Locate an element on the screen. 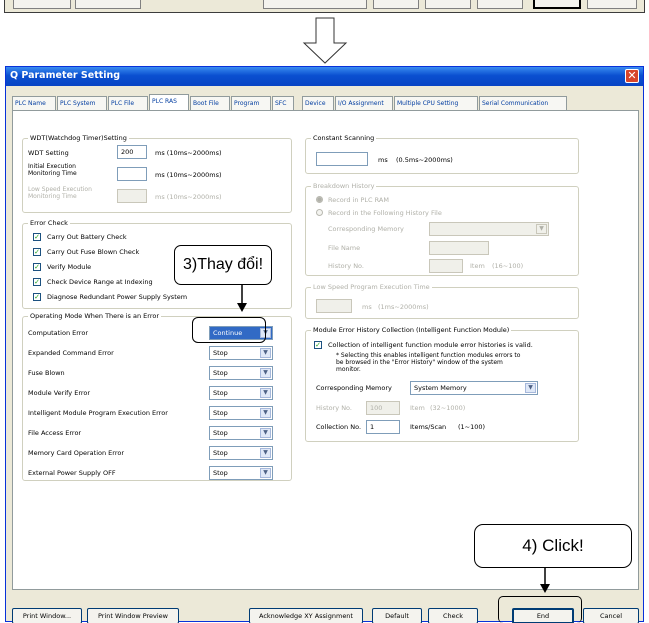 The width and height of the screenshot is (649, 623). low-speed-program-unit: ms is located at coordinates (367, 307).